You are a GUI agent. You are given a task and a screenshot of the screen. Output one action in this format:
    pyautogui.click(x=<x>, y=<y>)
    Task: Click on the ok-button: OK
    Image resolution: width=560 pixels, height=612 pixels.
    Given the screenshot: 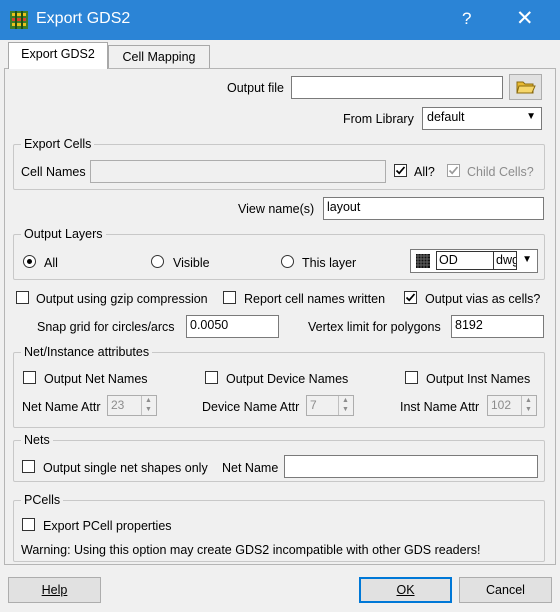 What is the action you would take?
    pyautogui.click(x=405, y=590)
    